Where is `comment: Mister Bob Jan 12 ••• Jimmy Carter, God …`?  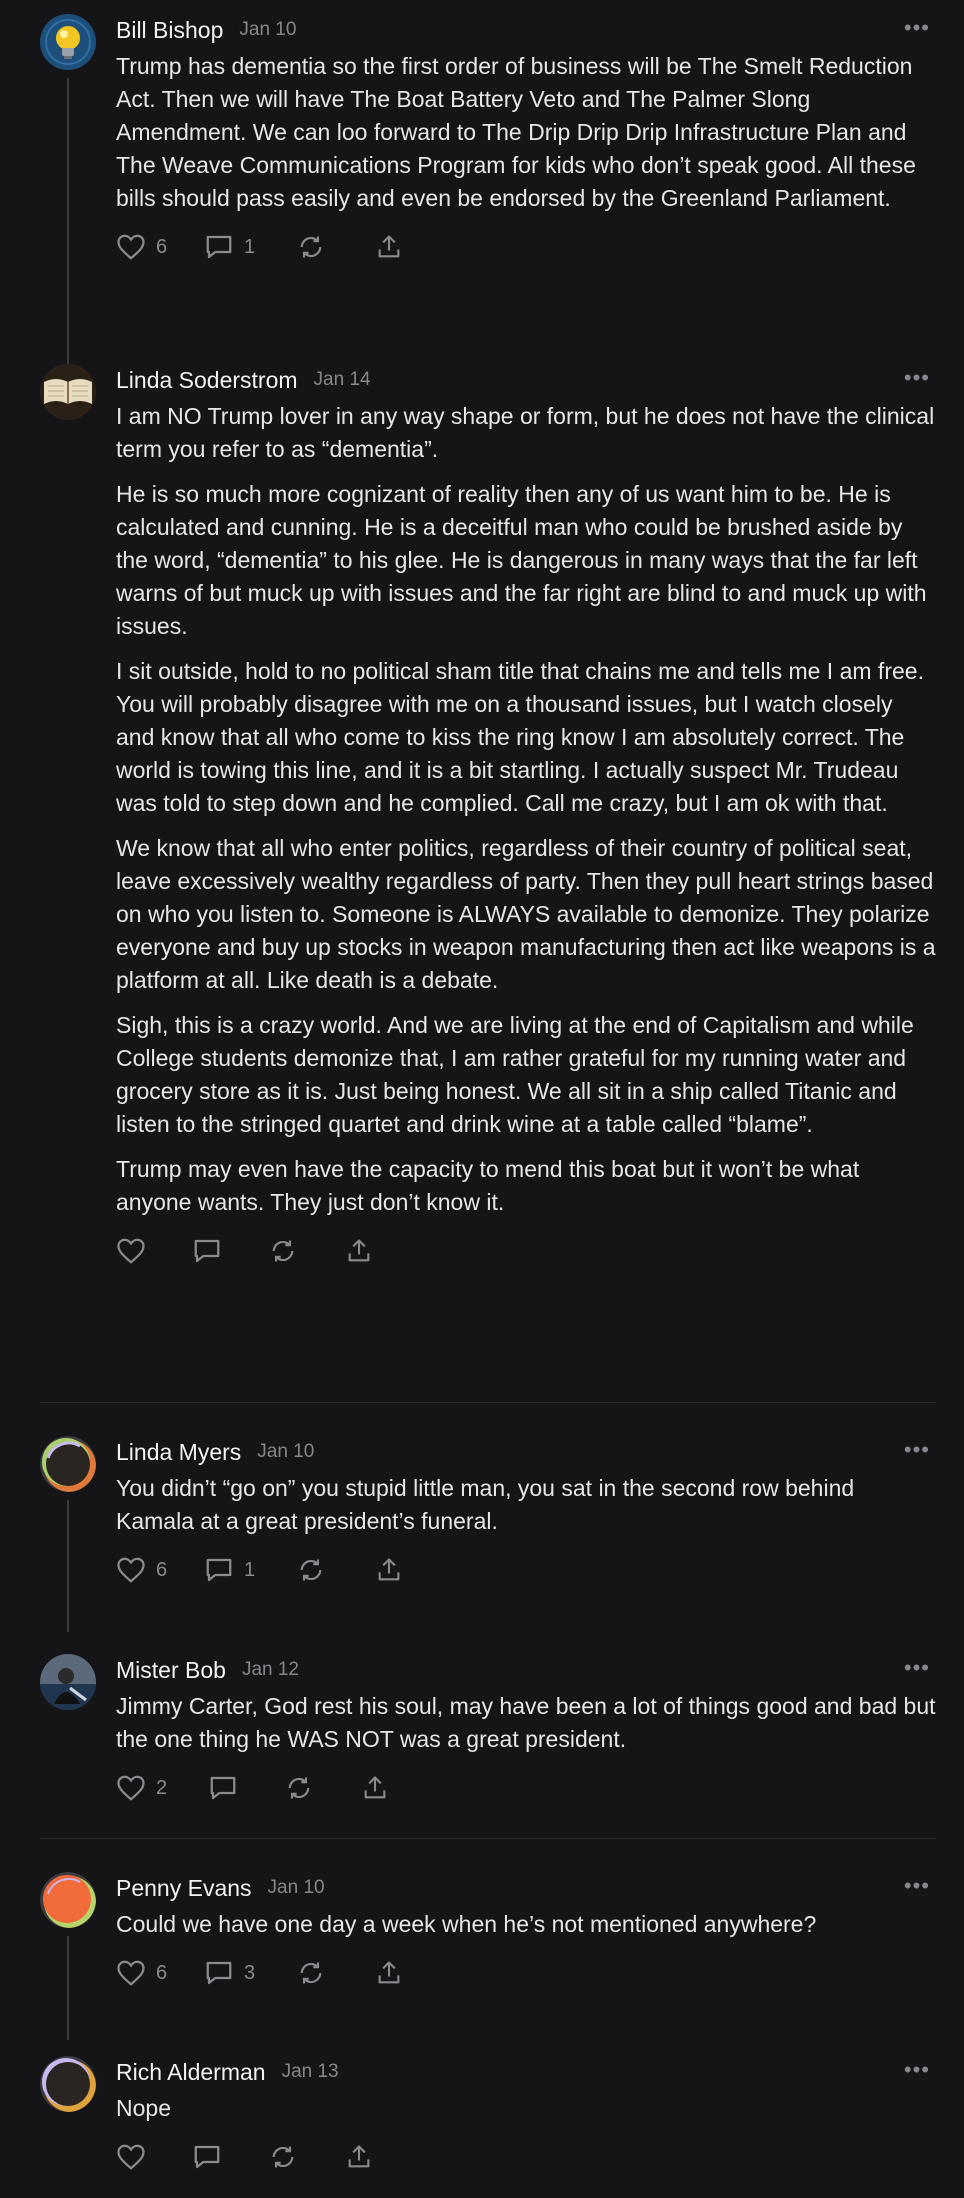 comment: Mister Bob Jan 12 ••• Jimmy Carter, God … is located at coordinates (482, 1731).